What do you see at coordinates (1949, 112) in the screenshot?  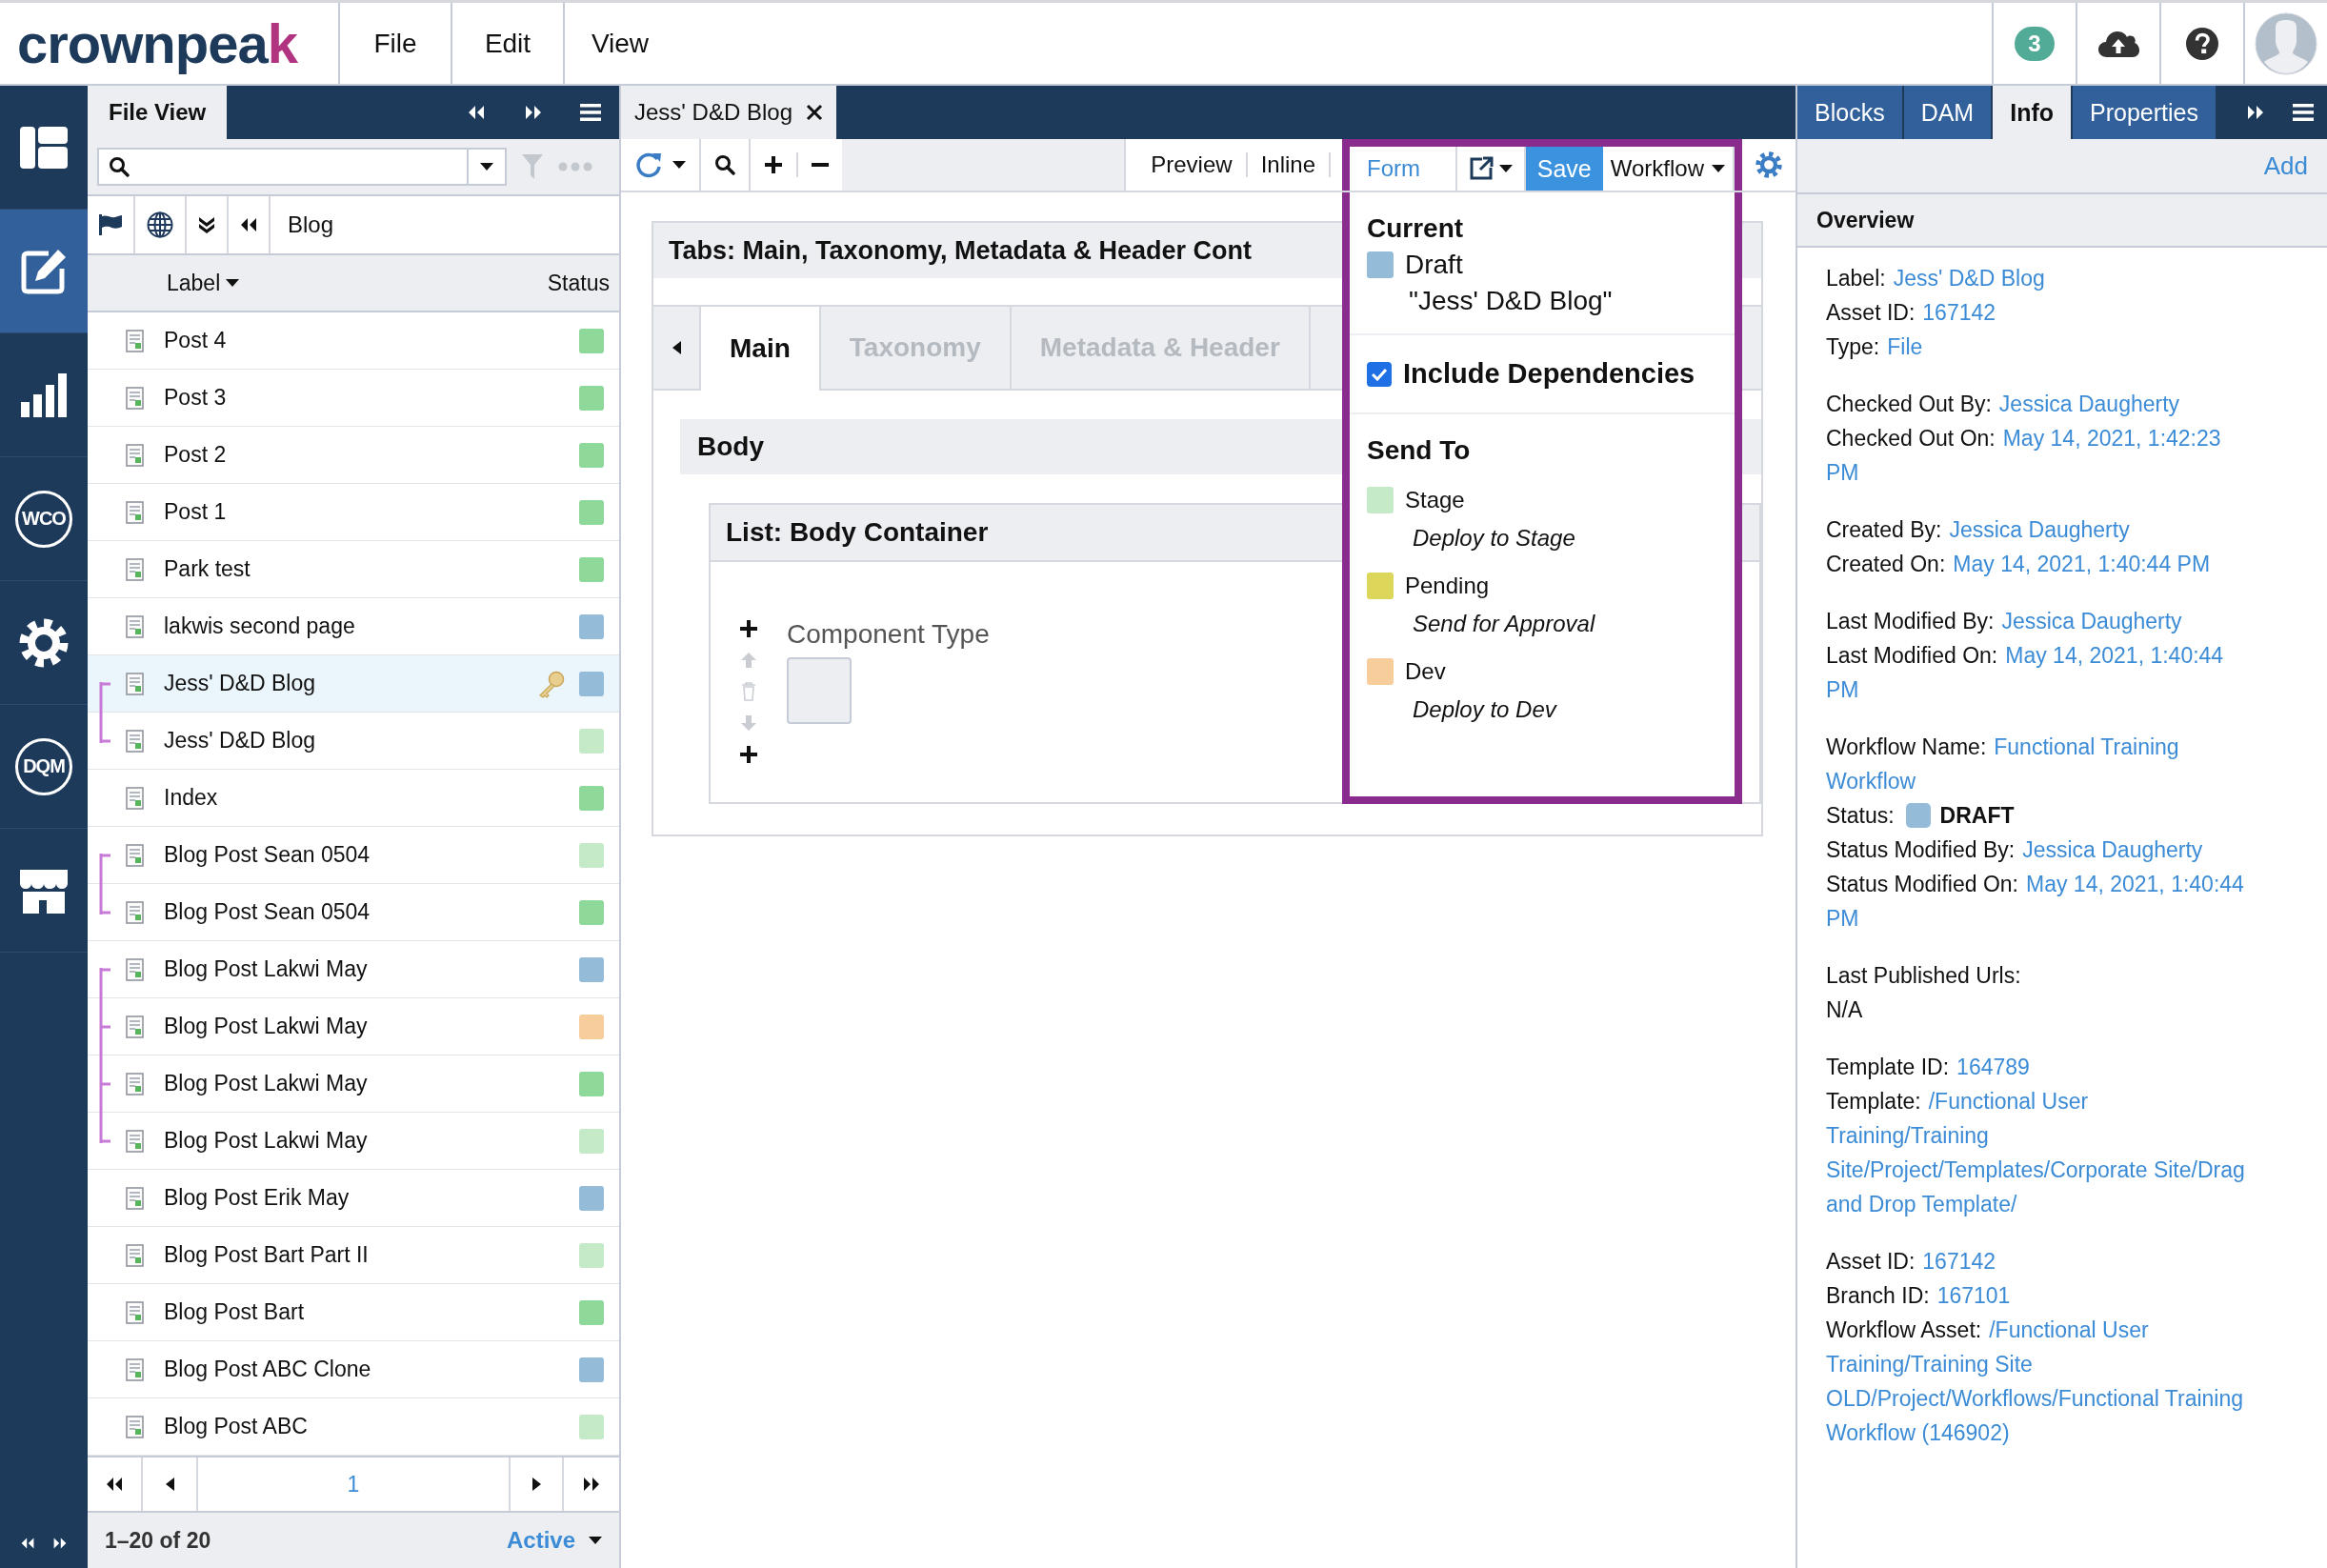 I see `panel-tab: DAM` at bounding box center [1949, 112].